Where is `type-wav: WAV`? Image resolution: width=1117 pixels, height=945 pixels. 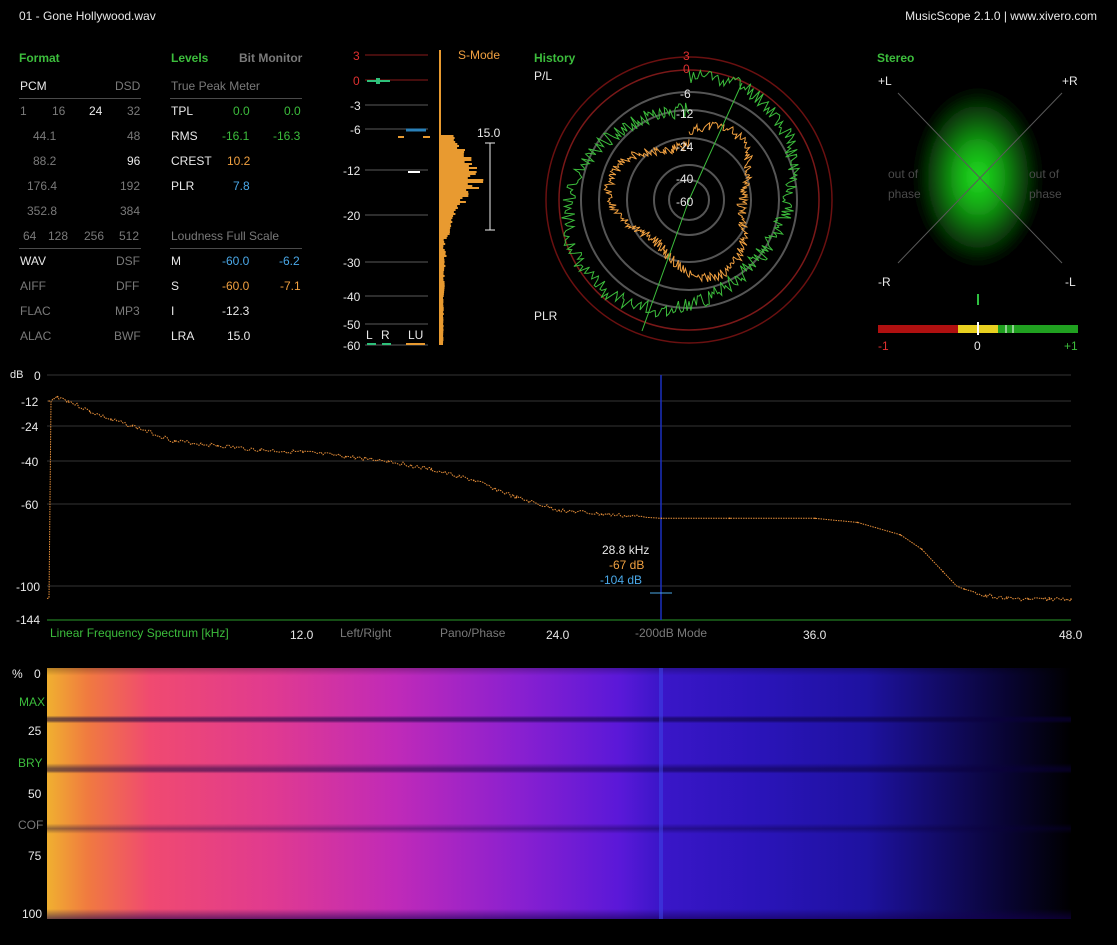
type-wav: WAV is located at coordinates (33, 261).